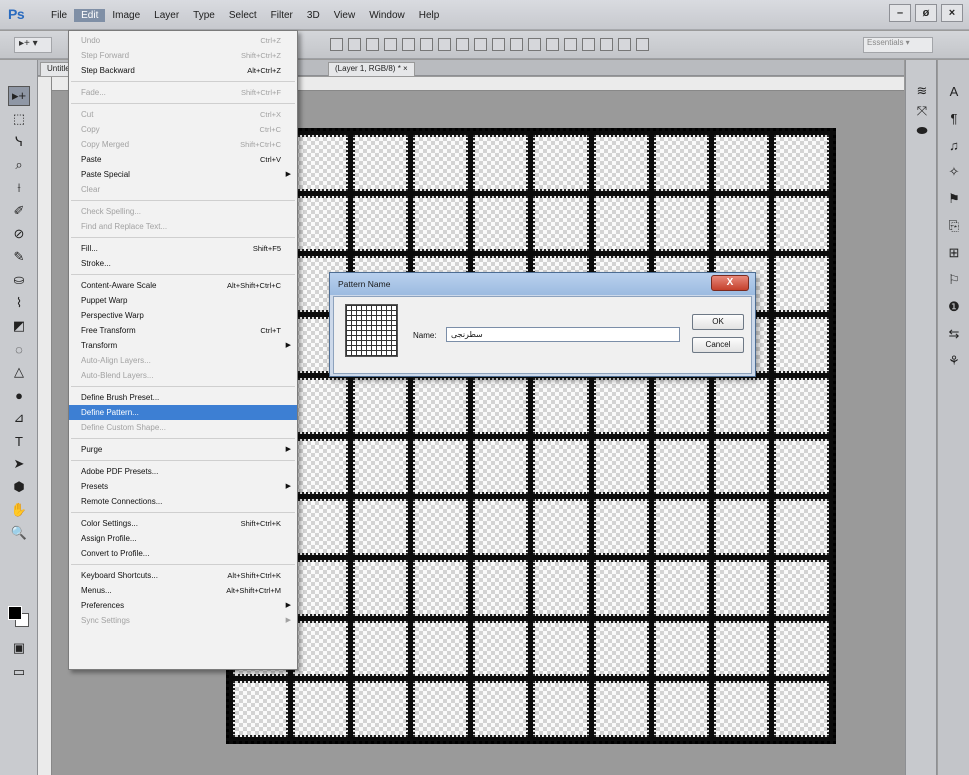  Describe the element at coordinates (642, 44) in the screenshot. I see `3d-scale-icon` at that location.